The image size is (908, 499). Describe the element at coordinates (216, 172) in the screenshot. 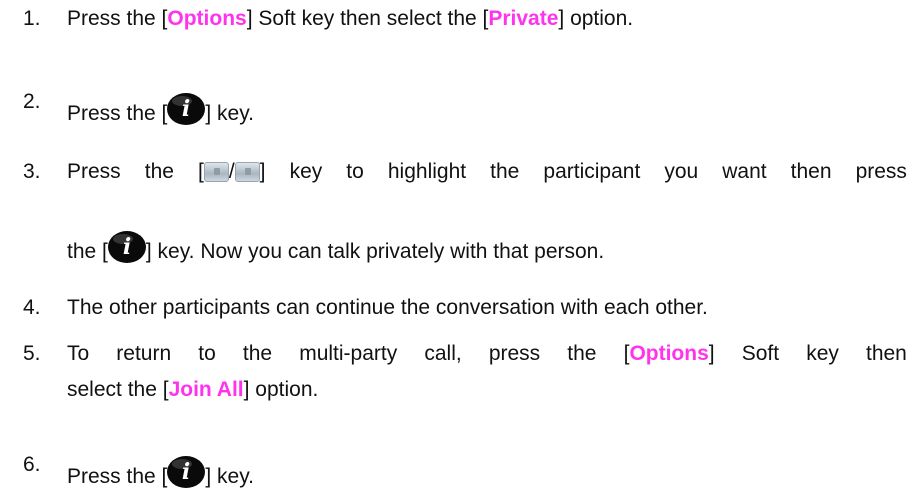

I see `nav-up-key-icon` at that location.